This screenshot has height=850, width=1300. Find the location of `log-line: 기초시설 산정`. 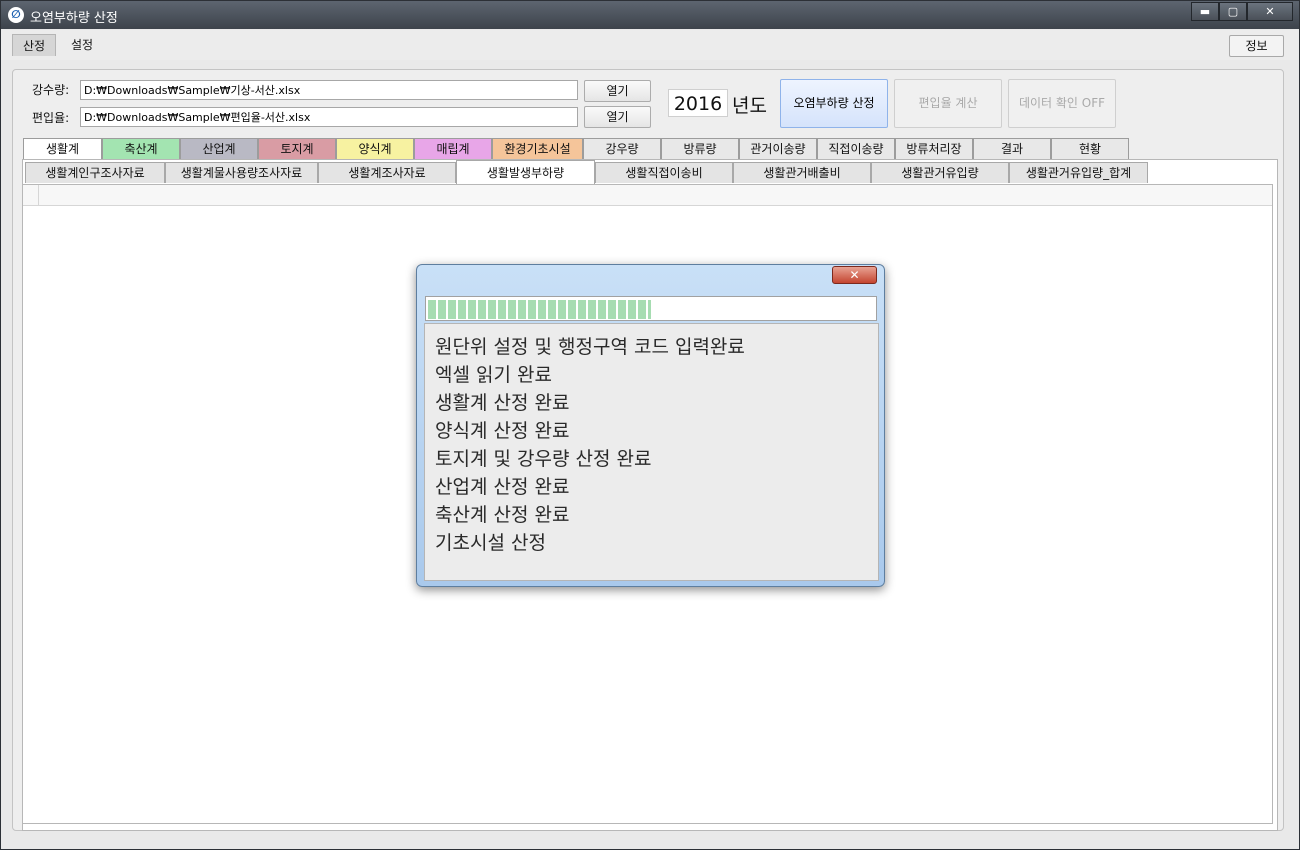

log-line: 기초시설 산정 is located at coordinates (490, 543).